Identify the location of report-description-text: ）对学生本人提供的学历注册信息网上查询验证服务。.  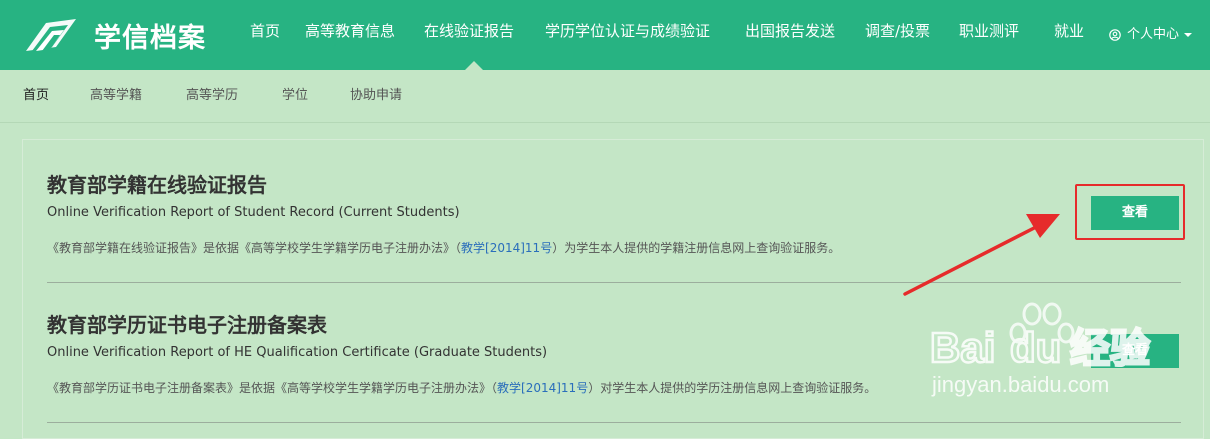
(732, 388).